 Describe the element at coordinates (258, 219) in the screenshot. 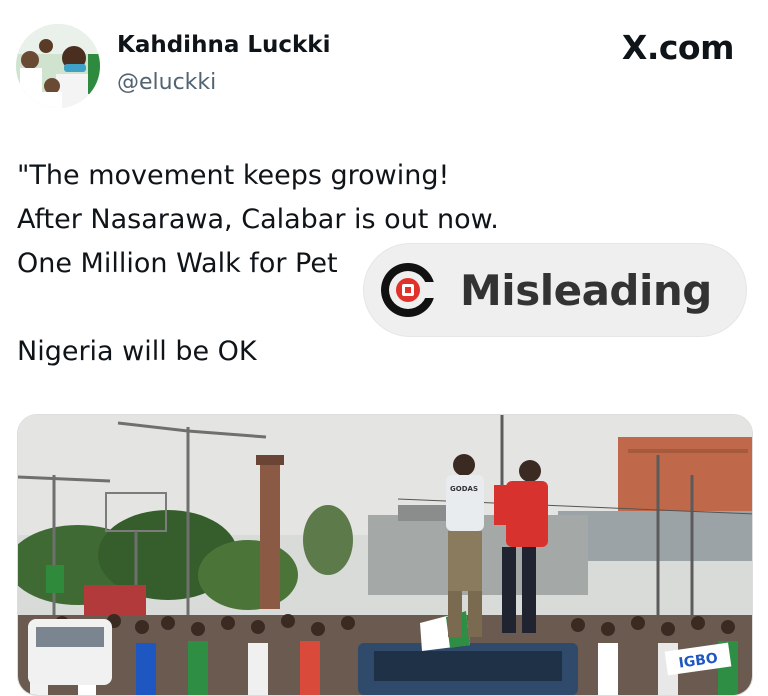

I see `tweet-line: After Nasarawa, Calabar is out now.` at that location.